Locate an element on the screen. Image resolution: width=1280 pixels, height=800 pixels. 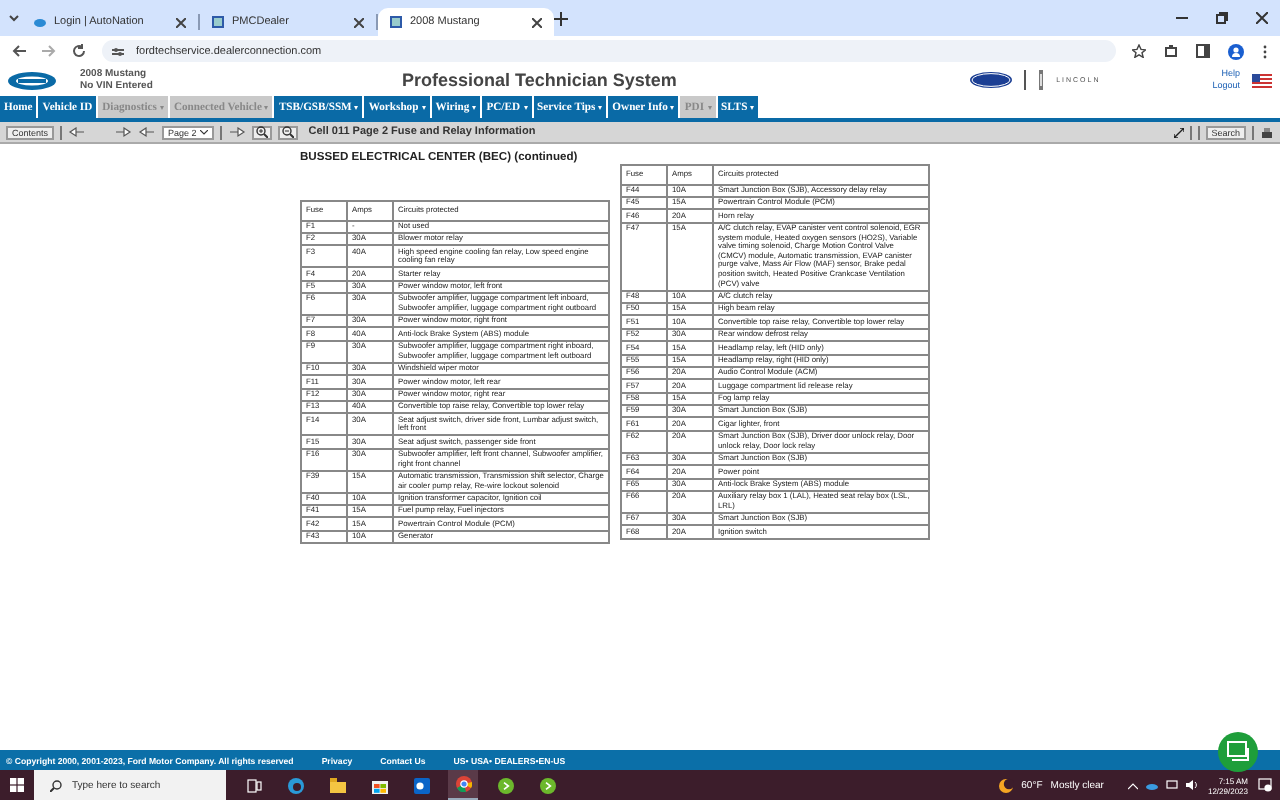
zoom-out-button is located at coordinates (288, 132).